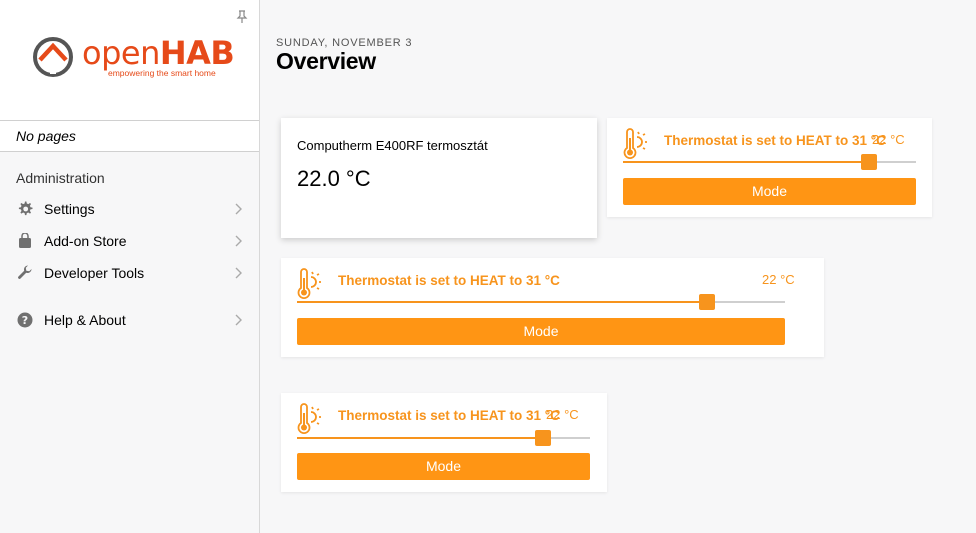 This screenshot has width=976, height=533. What do you see at coordinates (326, 61) in the screenshot?
I see `page-title: Overview` at bounding box center [326, 61].